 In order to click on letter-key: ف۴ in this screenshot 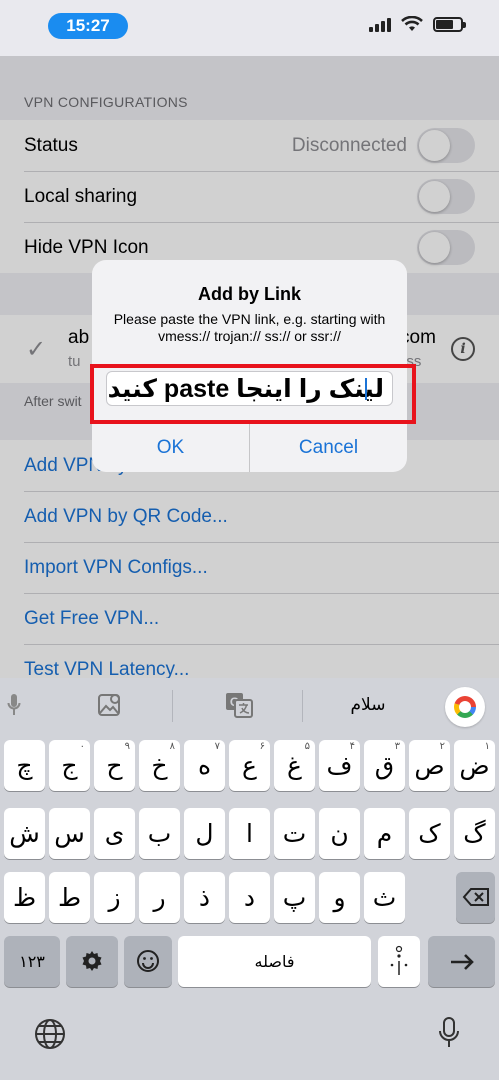, I will do `click(339, 765)`.